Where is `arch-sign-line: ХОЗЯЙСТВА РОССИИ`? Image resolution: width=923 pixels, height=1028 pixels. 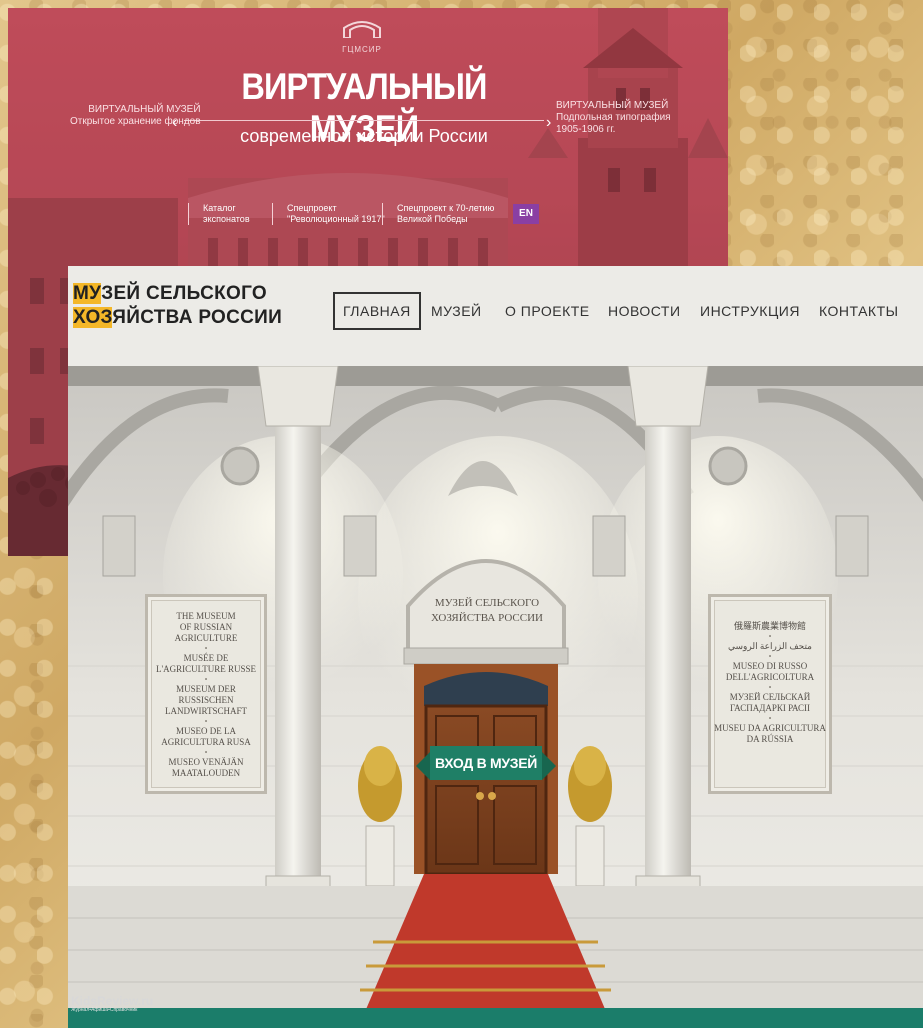 arch-sign-line: ХОЗЯЙСТВА РОССИИ is located at coordinates (487, 618).